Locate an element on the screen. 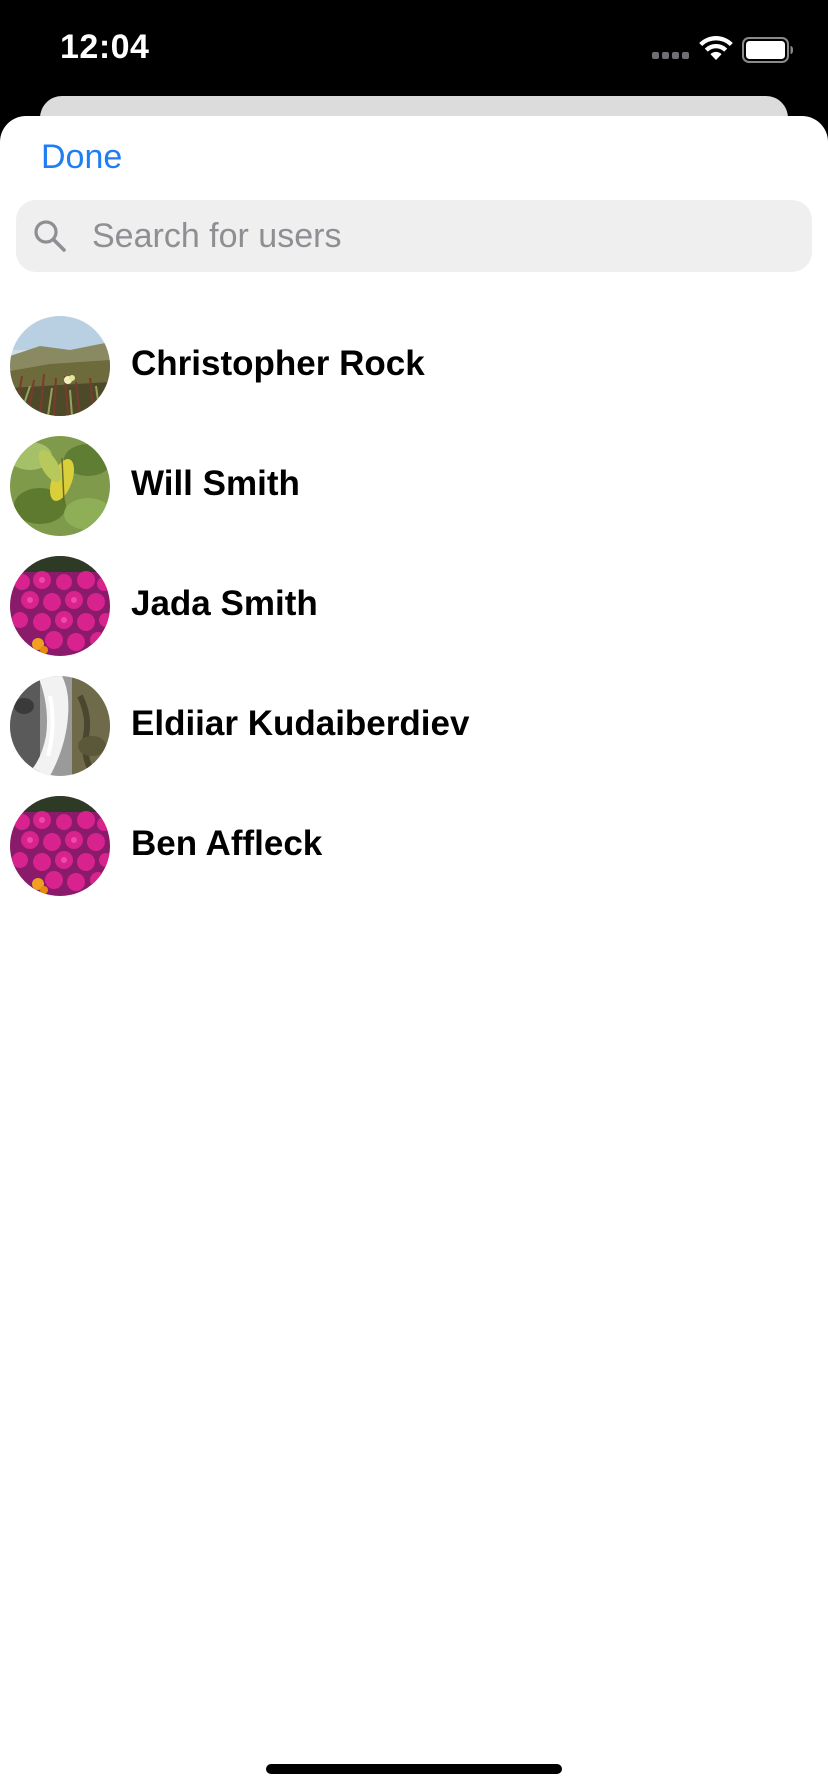  user-row: Will Smith is located at coordinates (414, 486).